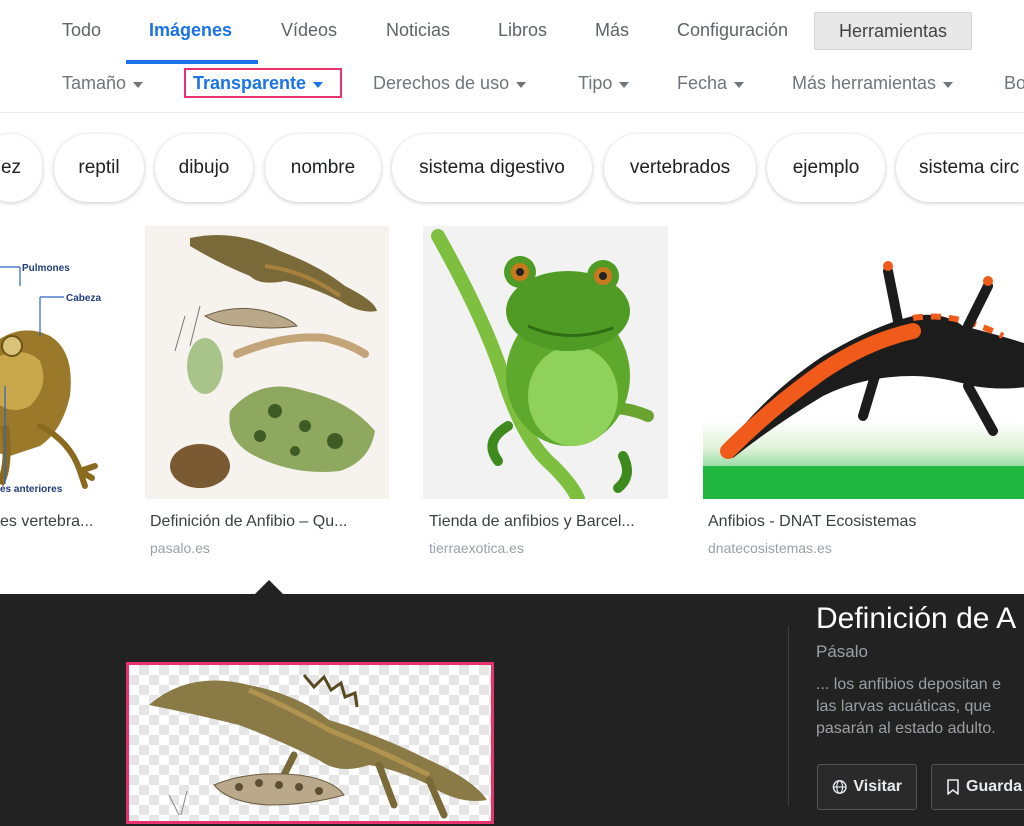  Describe the element at coordinates (864, 83) in the screenshot. I see `filter-mas-herramientas-label: Más herramientas` at that location.